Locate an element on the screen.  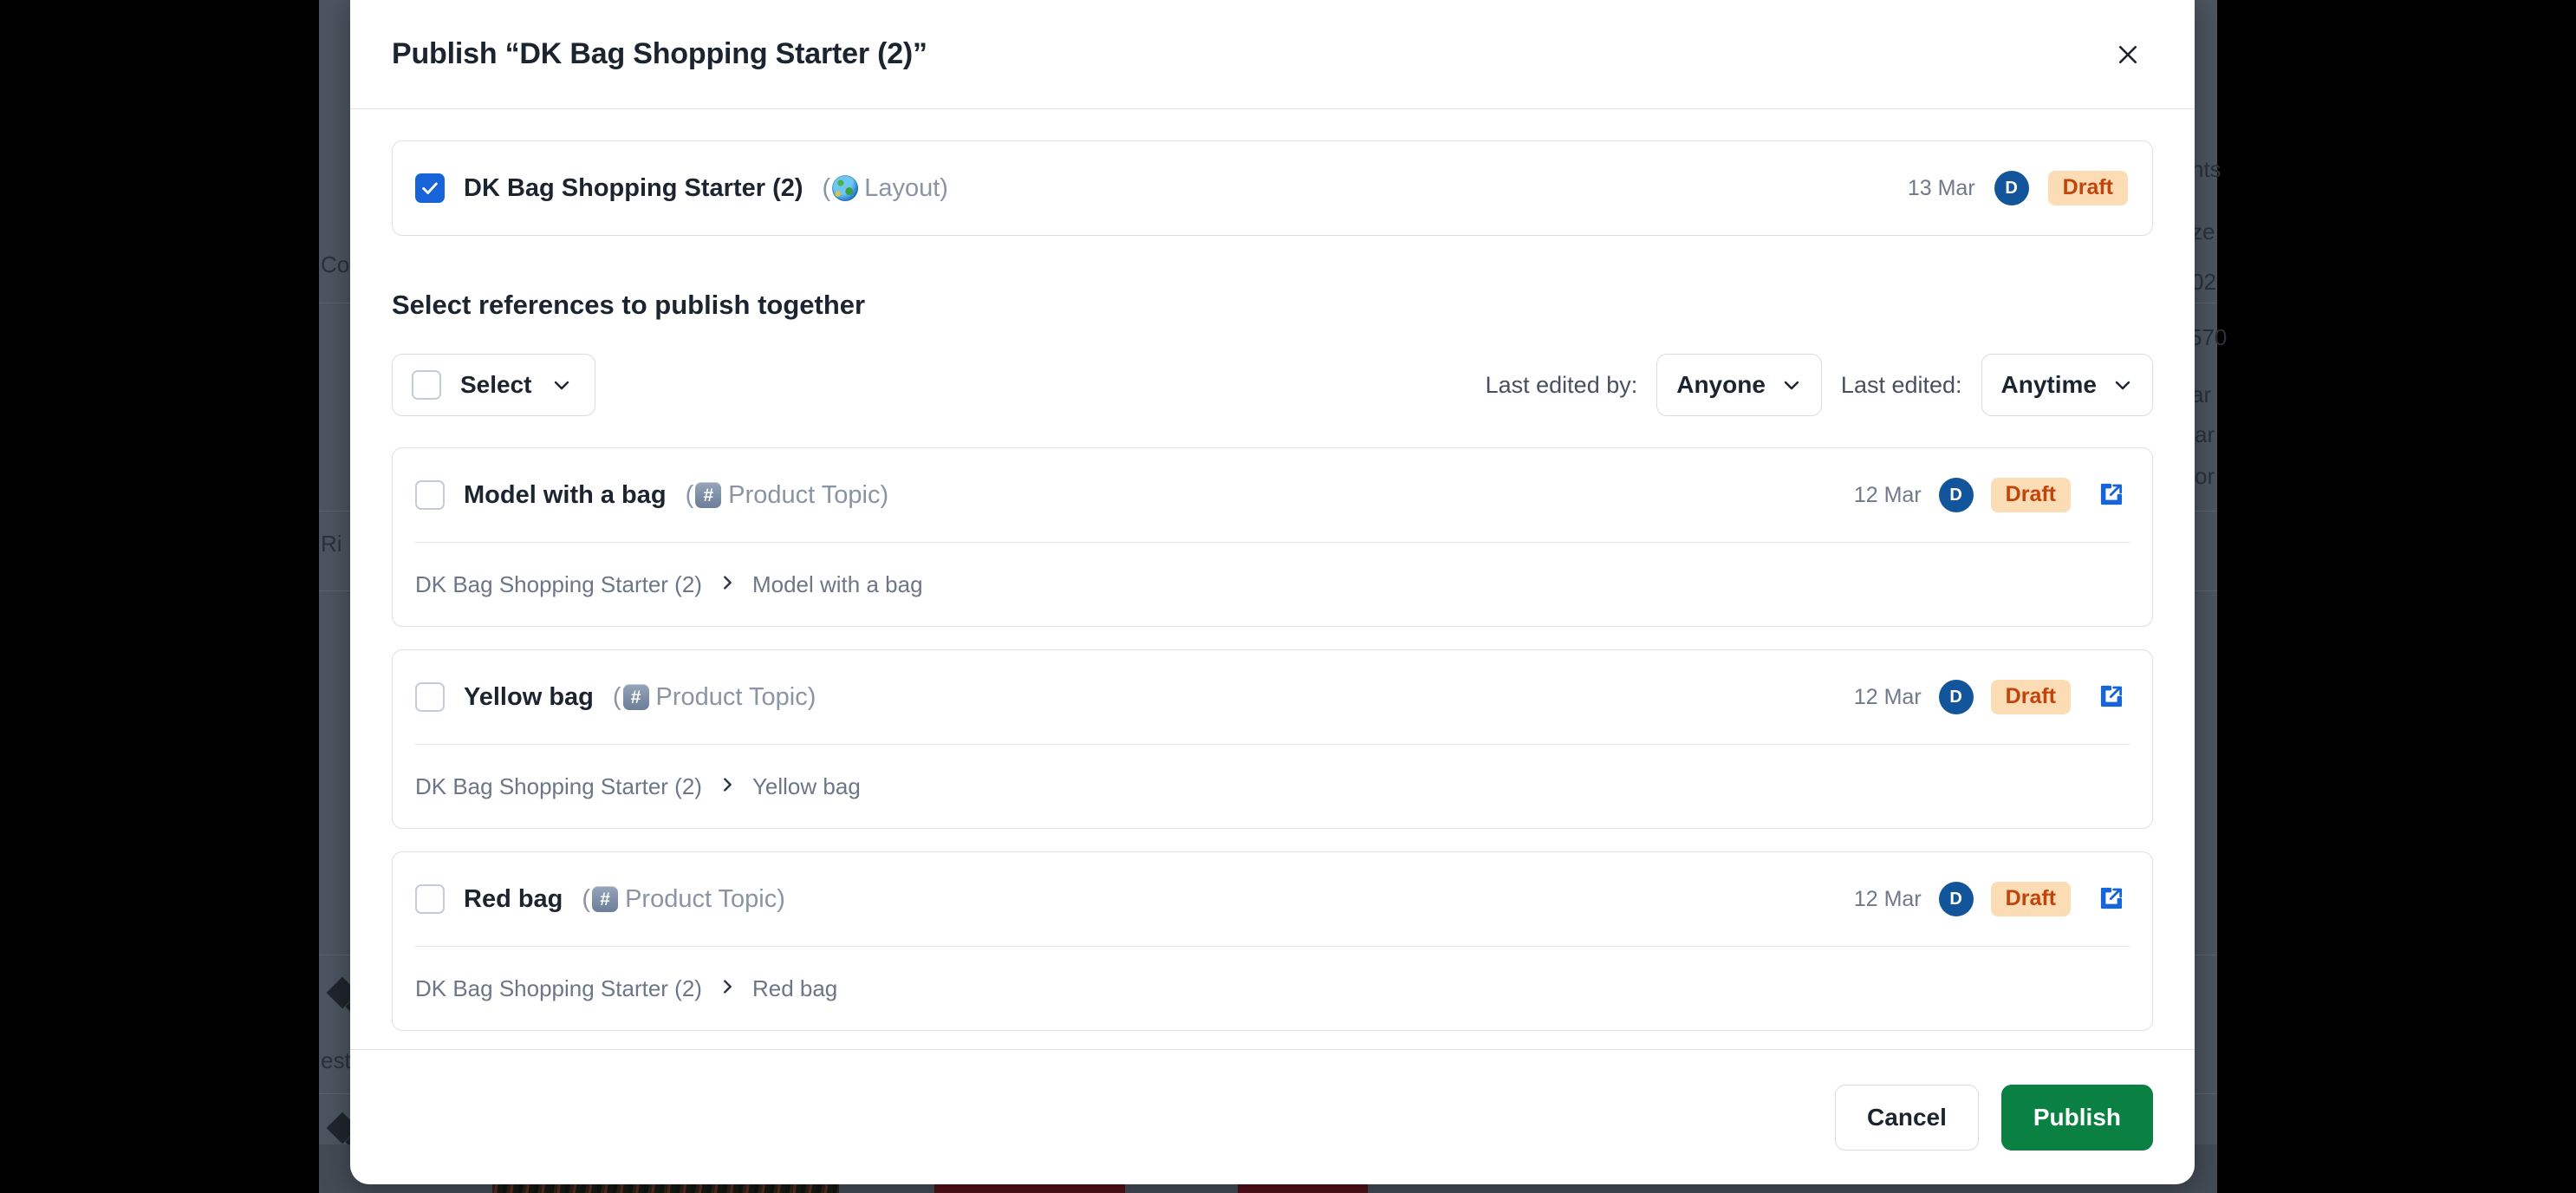
reference-title: Red bag is located at coordinates (513, 898).